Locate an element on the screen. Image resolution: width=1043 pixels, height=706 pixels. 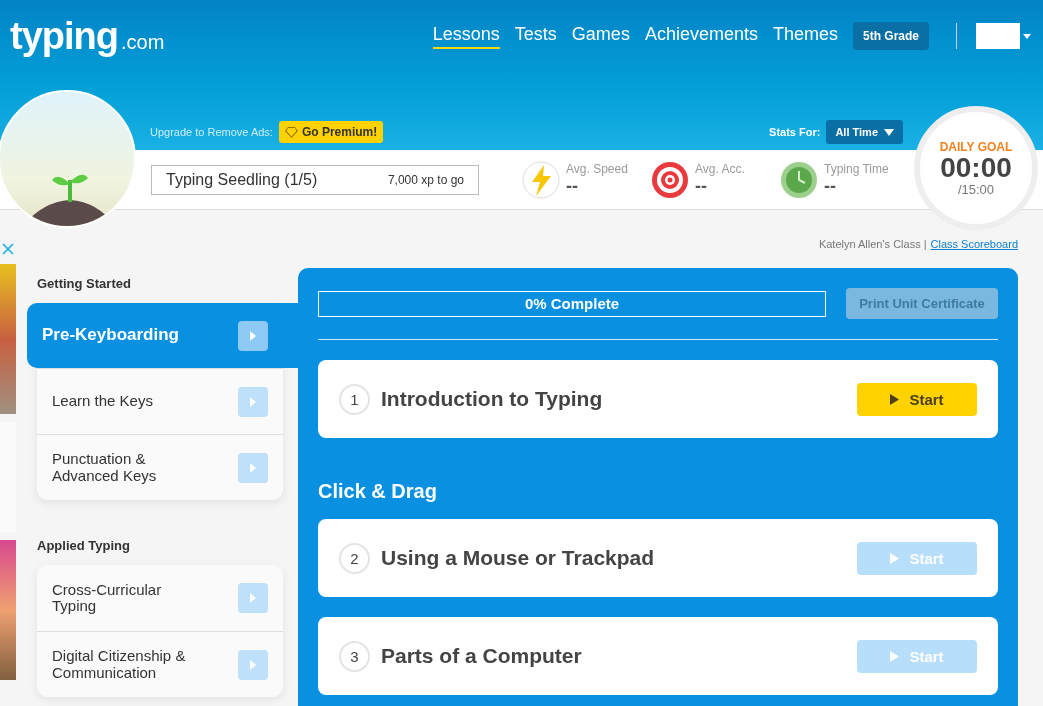
sidebar-item: Learn the Keys is located at coordinates (160, 401).